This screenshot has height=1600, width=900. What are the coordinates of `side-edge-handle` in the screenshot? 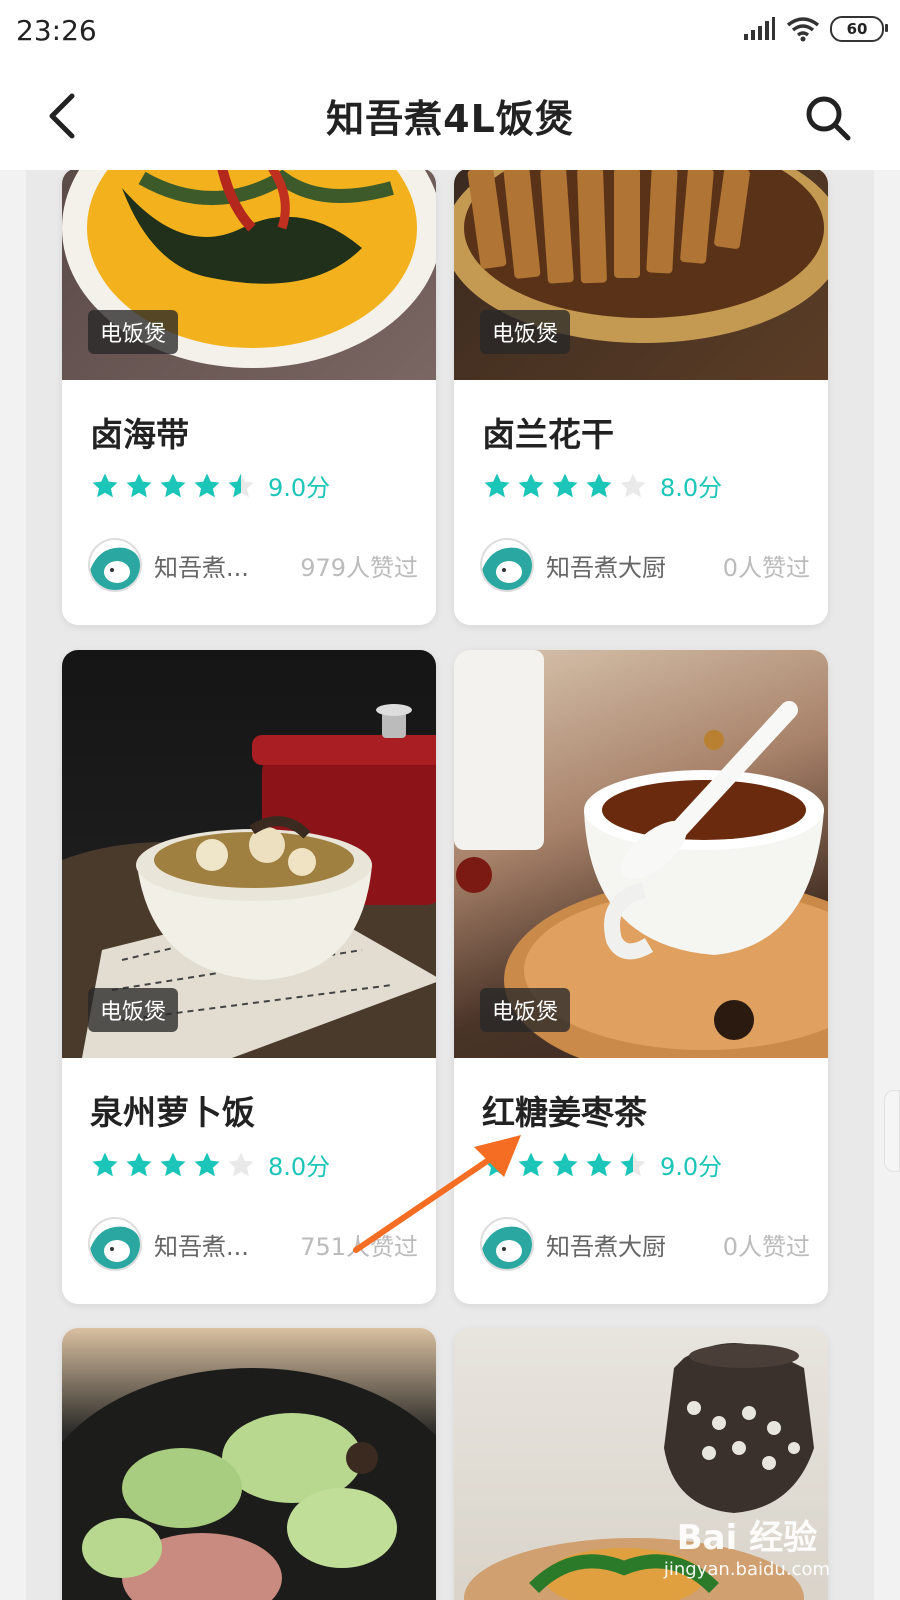 It's located at (892, 1131).